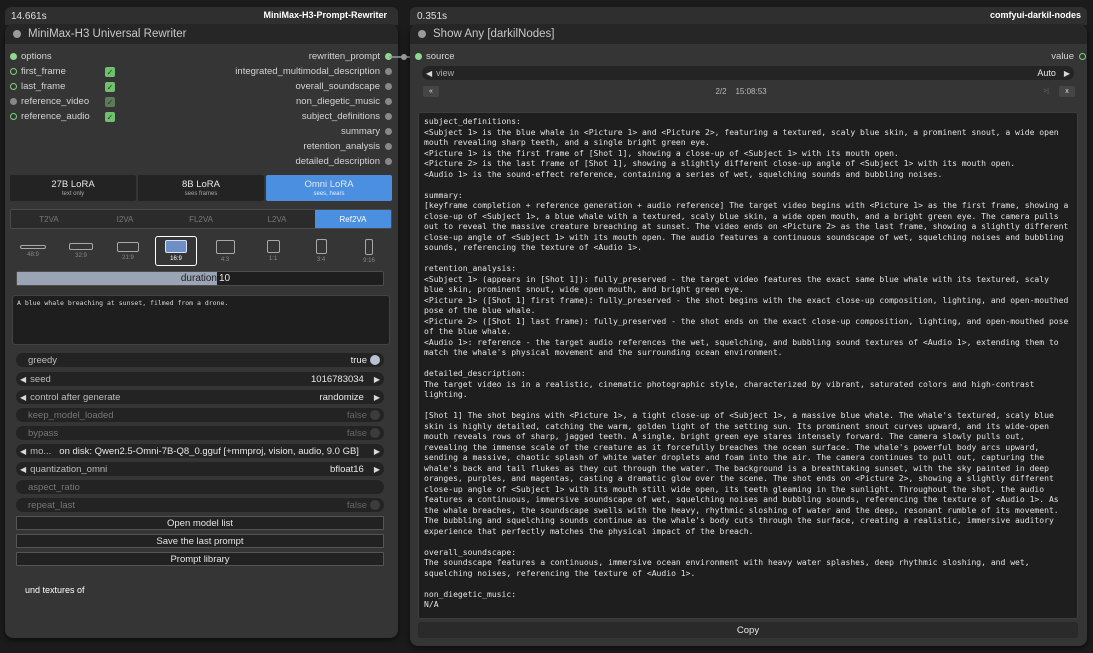 This screenshot has height=653, width=1093. What do you see at coordinates (50, 116) in the screenshot?
I see `input-reference-audio: reference_audio` at bounding box center [50, 116].